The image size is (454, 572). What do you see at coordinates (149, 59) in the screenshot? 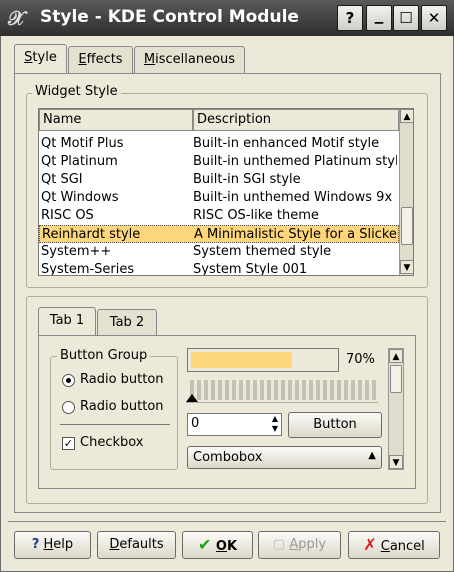
I see `tab-misc-mnemonic: M` at bounding box center [149, 59].